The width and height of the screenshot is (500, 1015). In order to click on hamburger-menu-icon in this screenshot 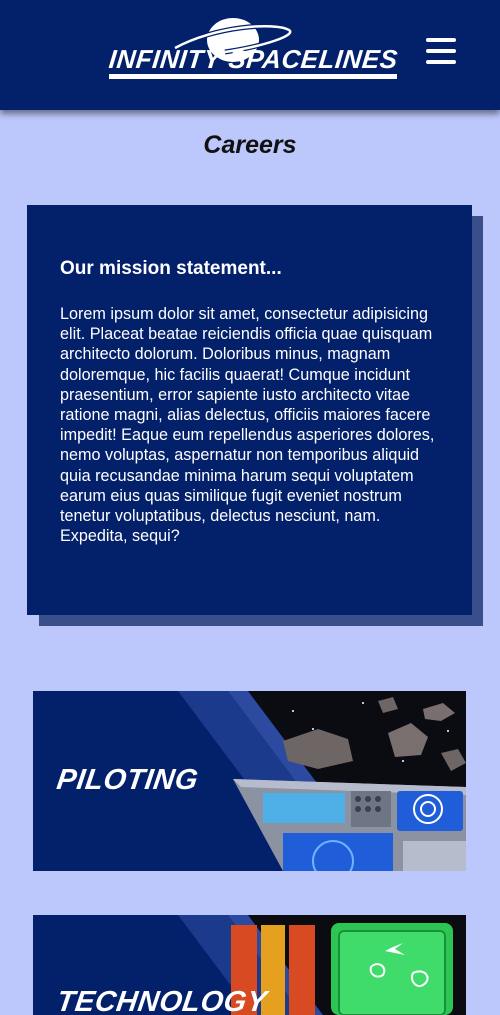, I will do `click(441, 40)`.